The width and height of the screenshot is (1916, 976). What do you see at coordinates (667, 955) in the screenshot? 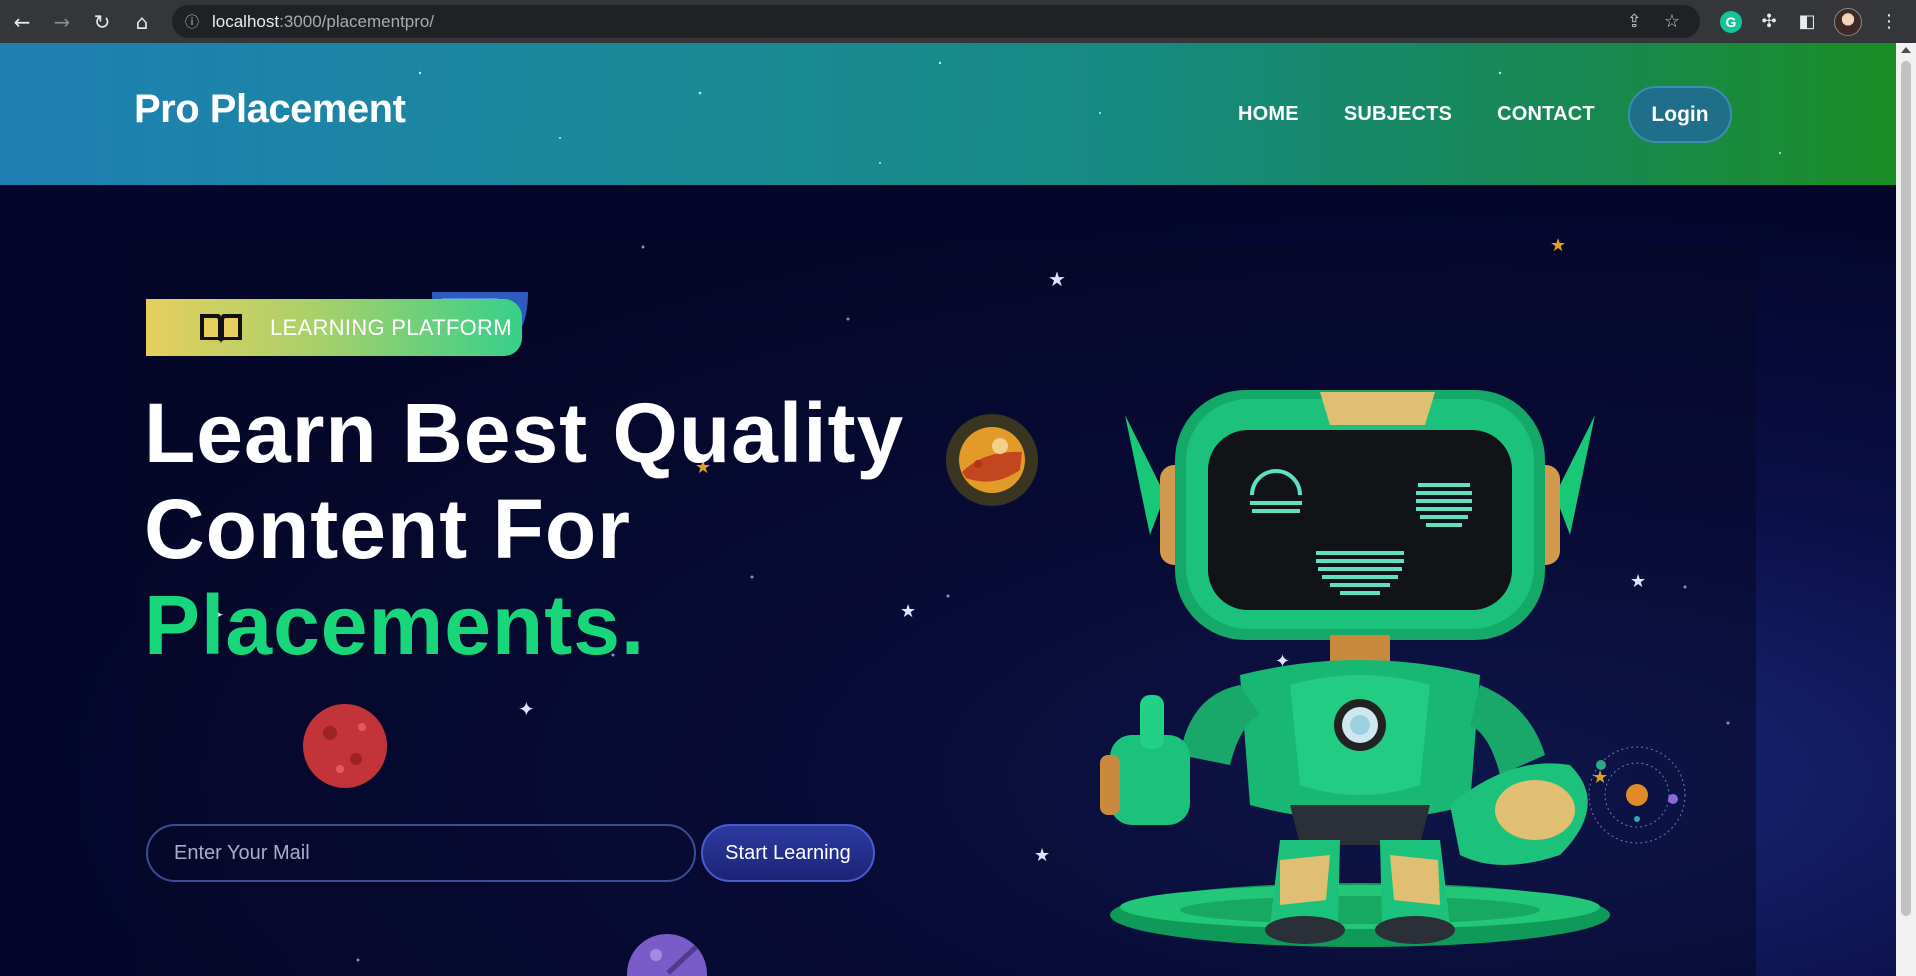
I see `purple-planet-illustration` at bounding box center [667, 955].